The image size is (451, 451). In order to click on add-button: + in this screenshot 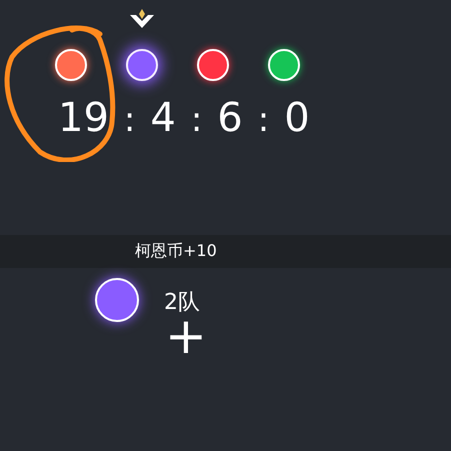, I will do `click(186, 336)`.